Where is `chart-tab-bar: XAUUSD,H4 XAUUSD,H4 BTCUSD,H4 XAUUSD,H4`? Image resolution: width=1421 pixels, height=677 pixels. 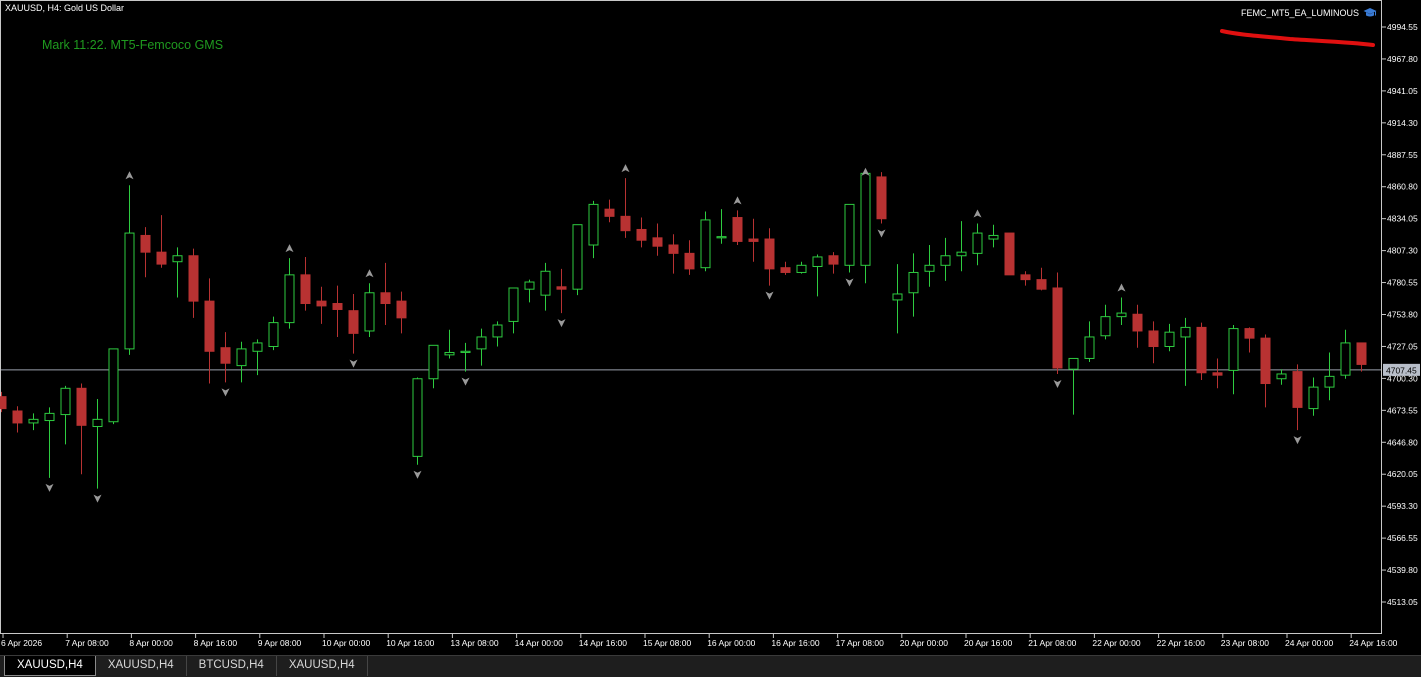
chart-tab-bar: XAUUSD,H4 XAUUSD,H4 BTCUSD,H4 XAUUSD,H4 is located at coordinates (710, 666).